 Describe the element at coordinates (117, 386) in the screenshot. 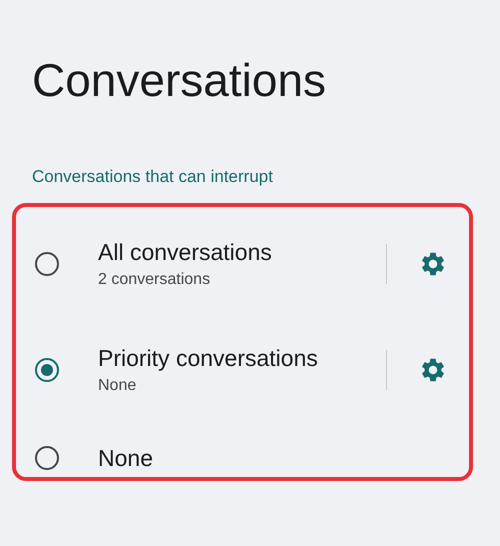

I see `option-summary: None` at that location.